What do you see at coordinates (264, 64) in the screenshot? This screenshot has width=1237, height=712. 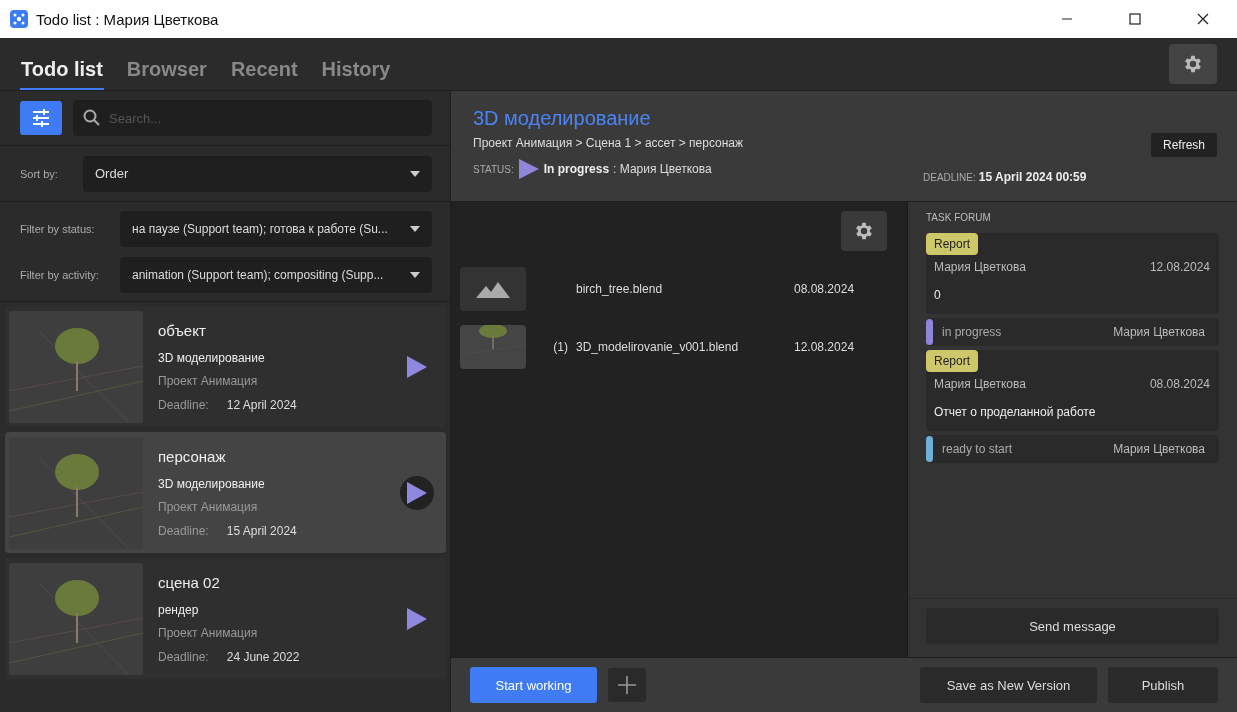 I see `tab: Recent` at bounding box center [264, 64].